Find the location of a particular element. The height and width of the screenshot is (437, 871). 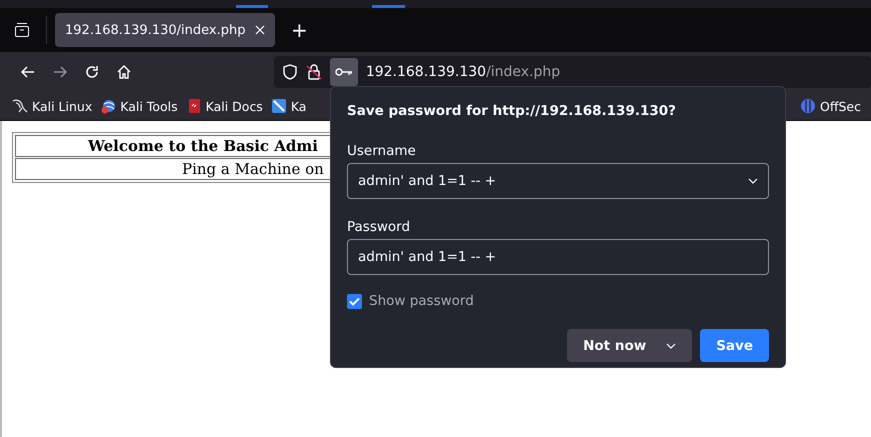

dropdown-icon is located at coordinates (753, 181).